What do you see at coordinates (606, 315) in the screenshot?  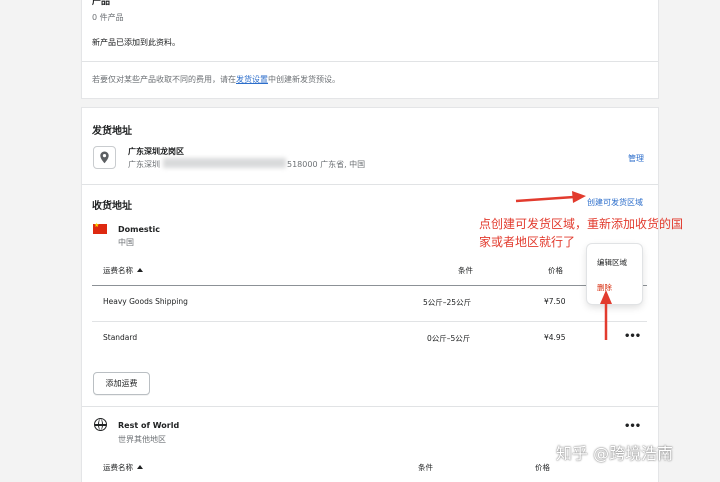 I see `arrow-to-delete` at bounding box center [606, 315].